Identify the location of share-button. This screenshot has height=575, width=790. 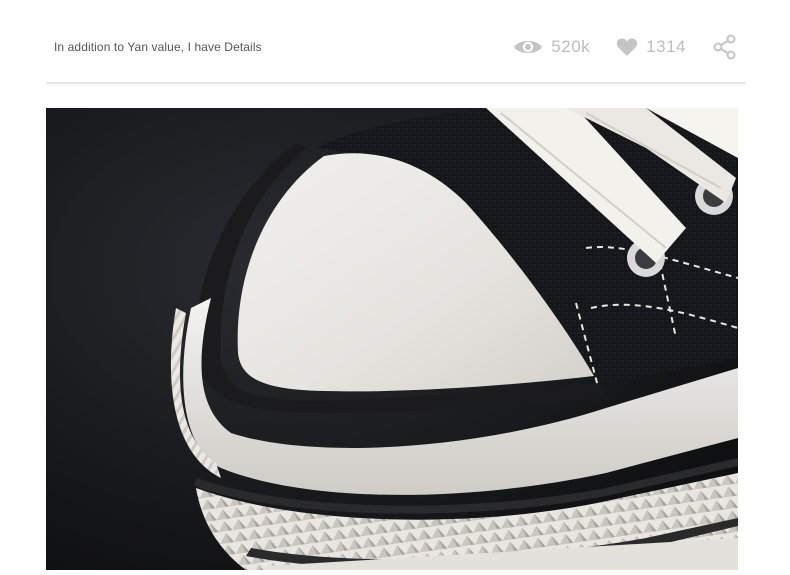
(725, 47).